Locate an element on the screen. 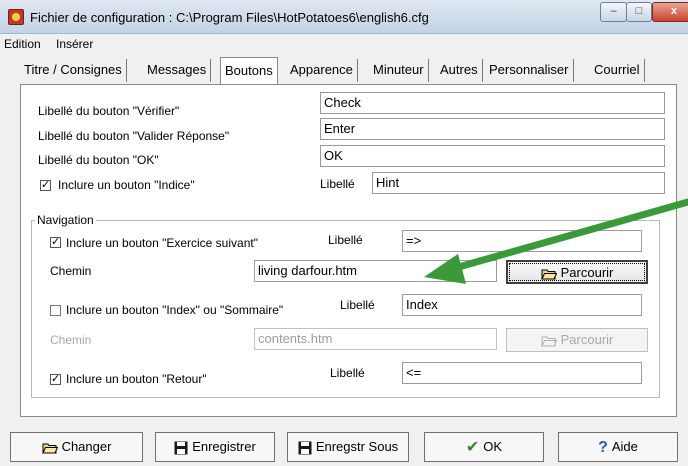 The image size is (688, 466). tab-apparence: Apparence is located at coordinates (322, 70).